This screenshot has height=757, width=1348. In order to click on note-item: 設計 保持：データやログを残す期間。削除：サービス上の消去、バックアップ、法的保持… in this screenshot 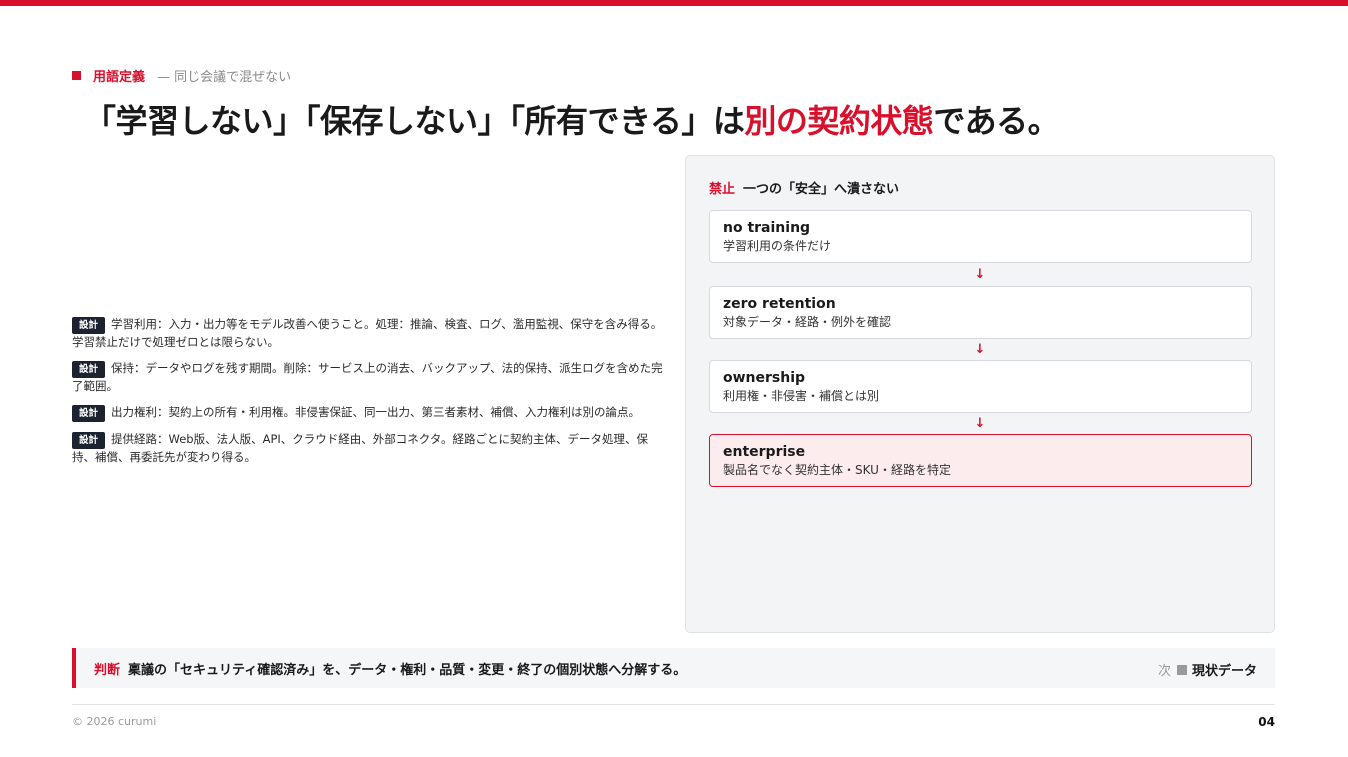, I will do `click(369, 377)`.